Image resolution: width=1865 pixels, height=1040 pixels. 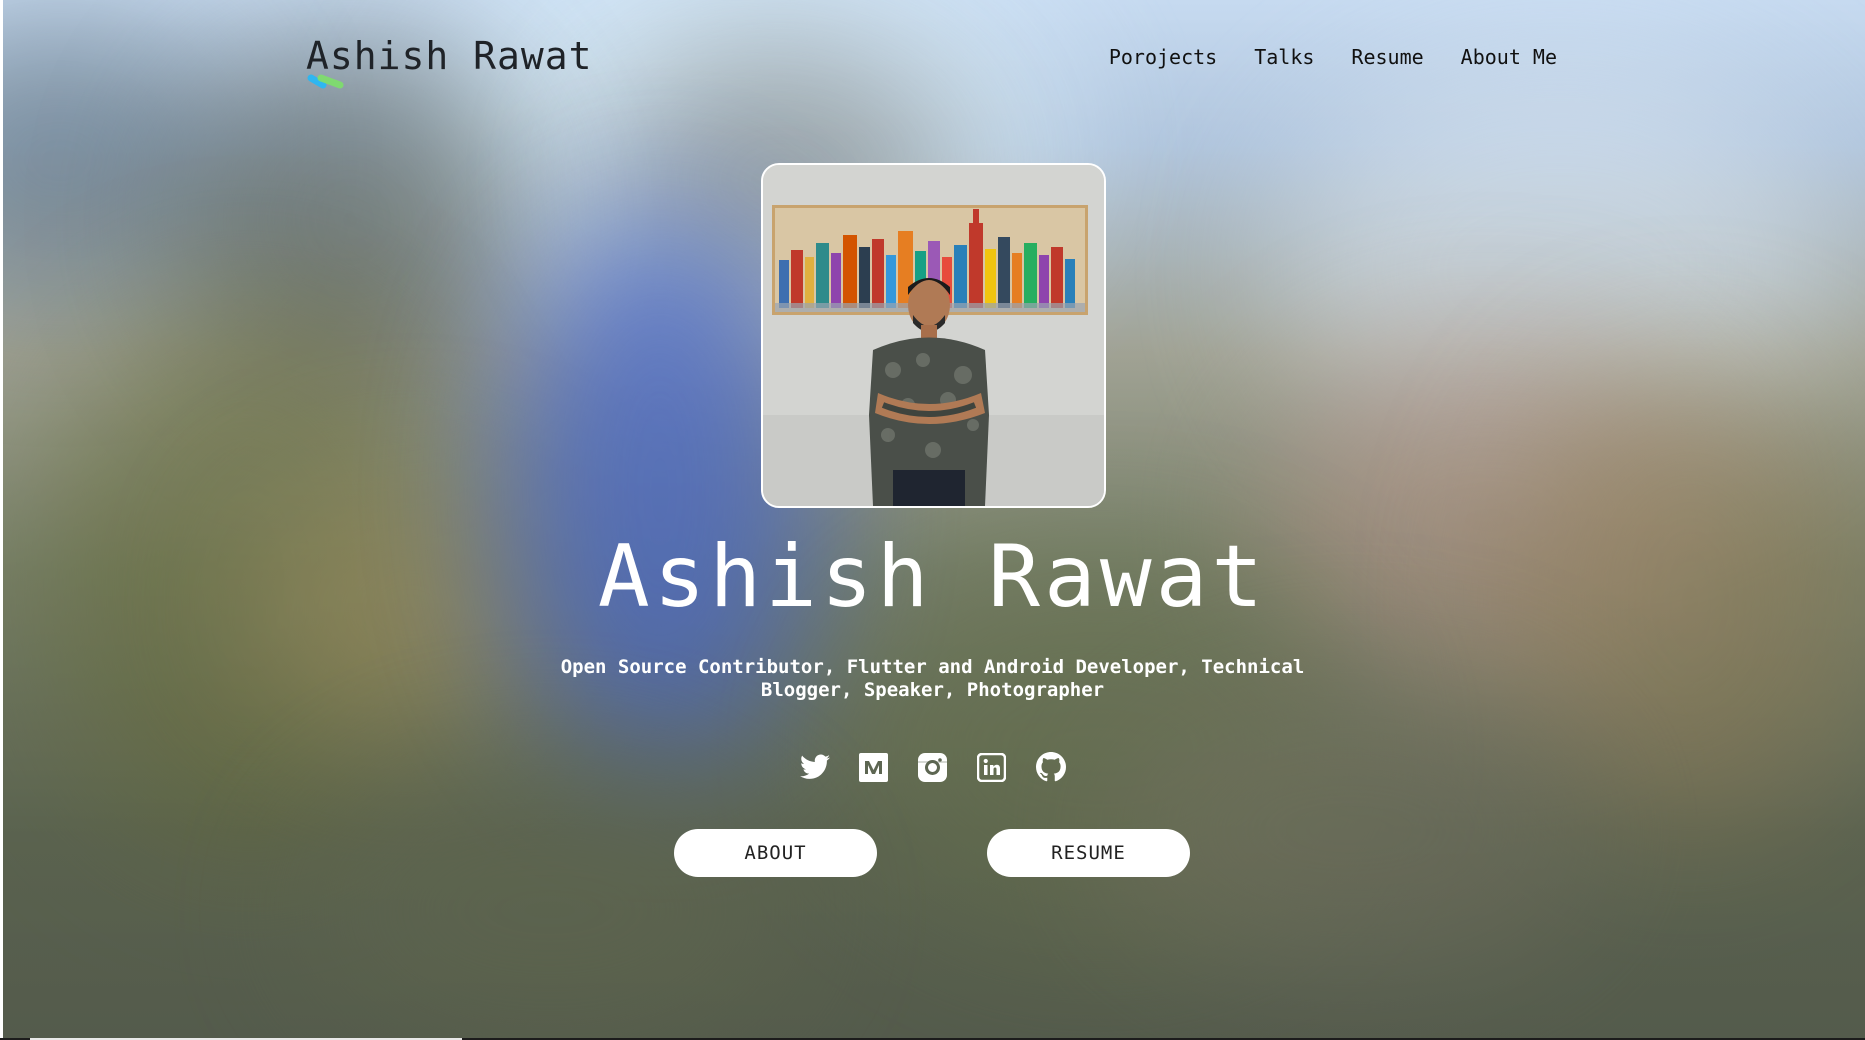 I want to click on twitter-icon, so click(x=814, y=767).